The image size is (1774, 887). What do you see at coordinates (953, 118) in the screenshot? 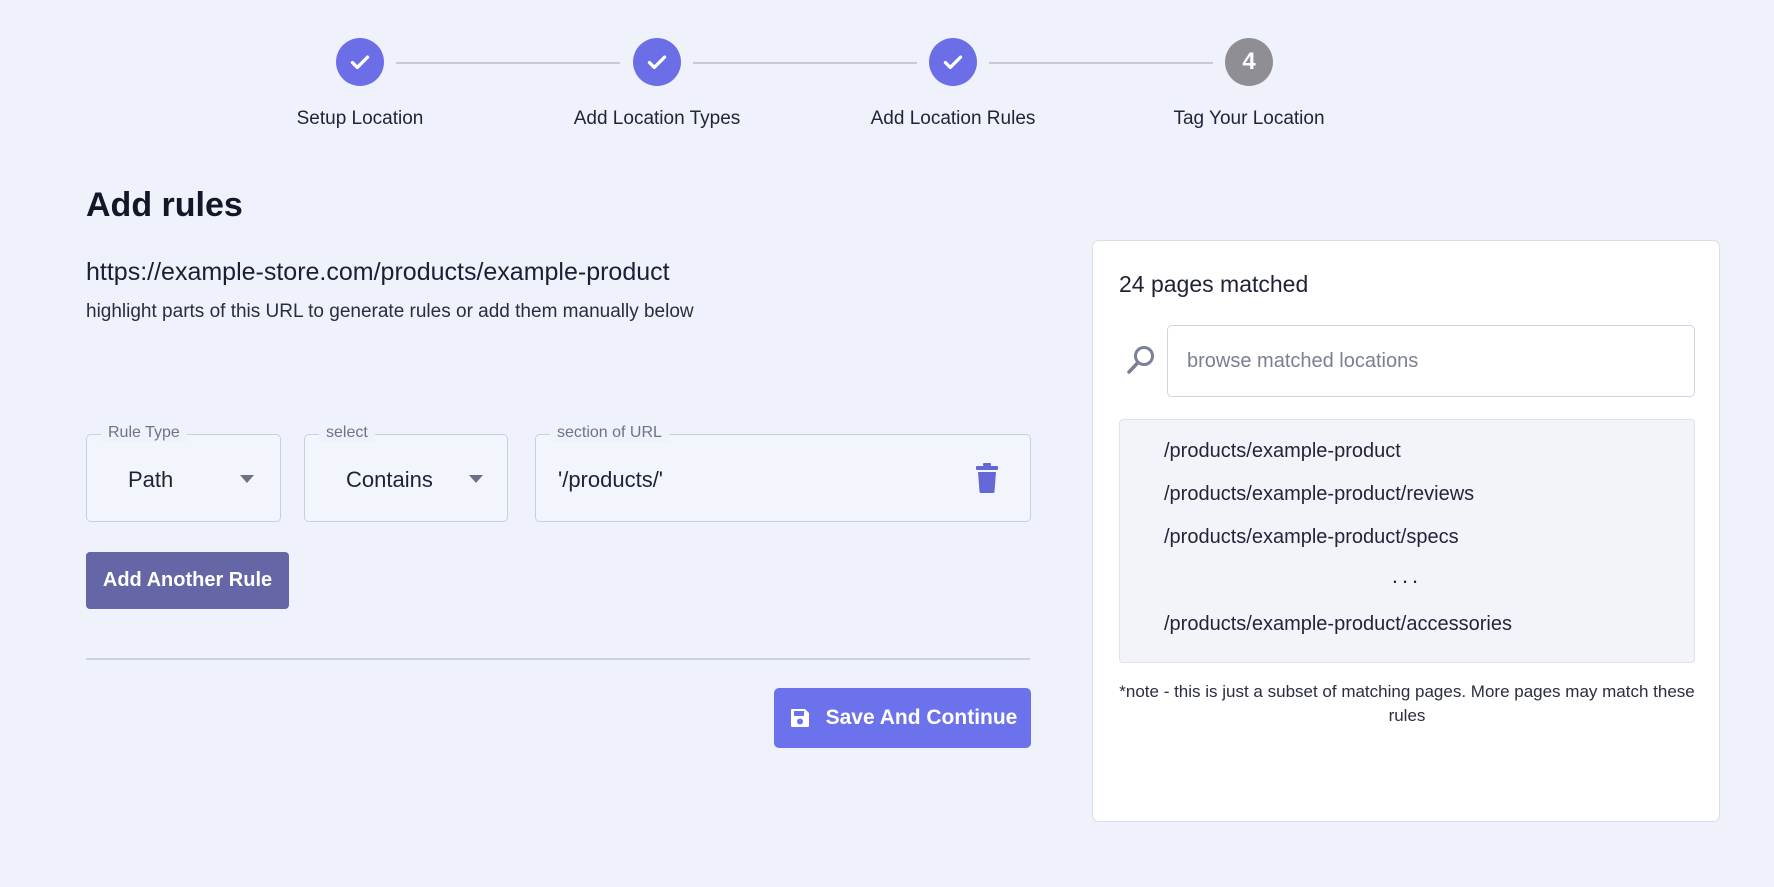
I see `step-label: Add Location Rules` at bounding box center [953, 118].